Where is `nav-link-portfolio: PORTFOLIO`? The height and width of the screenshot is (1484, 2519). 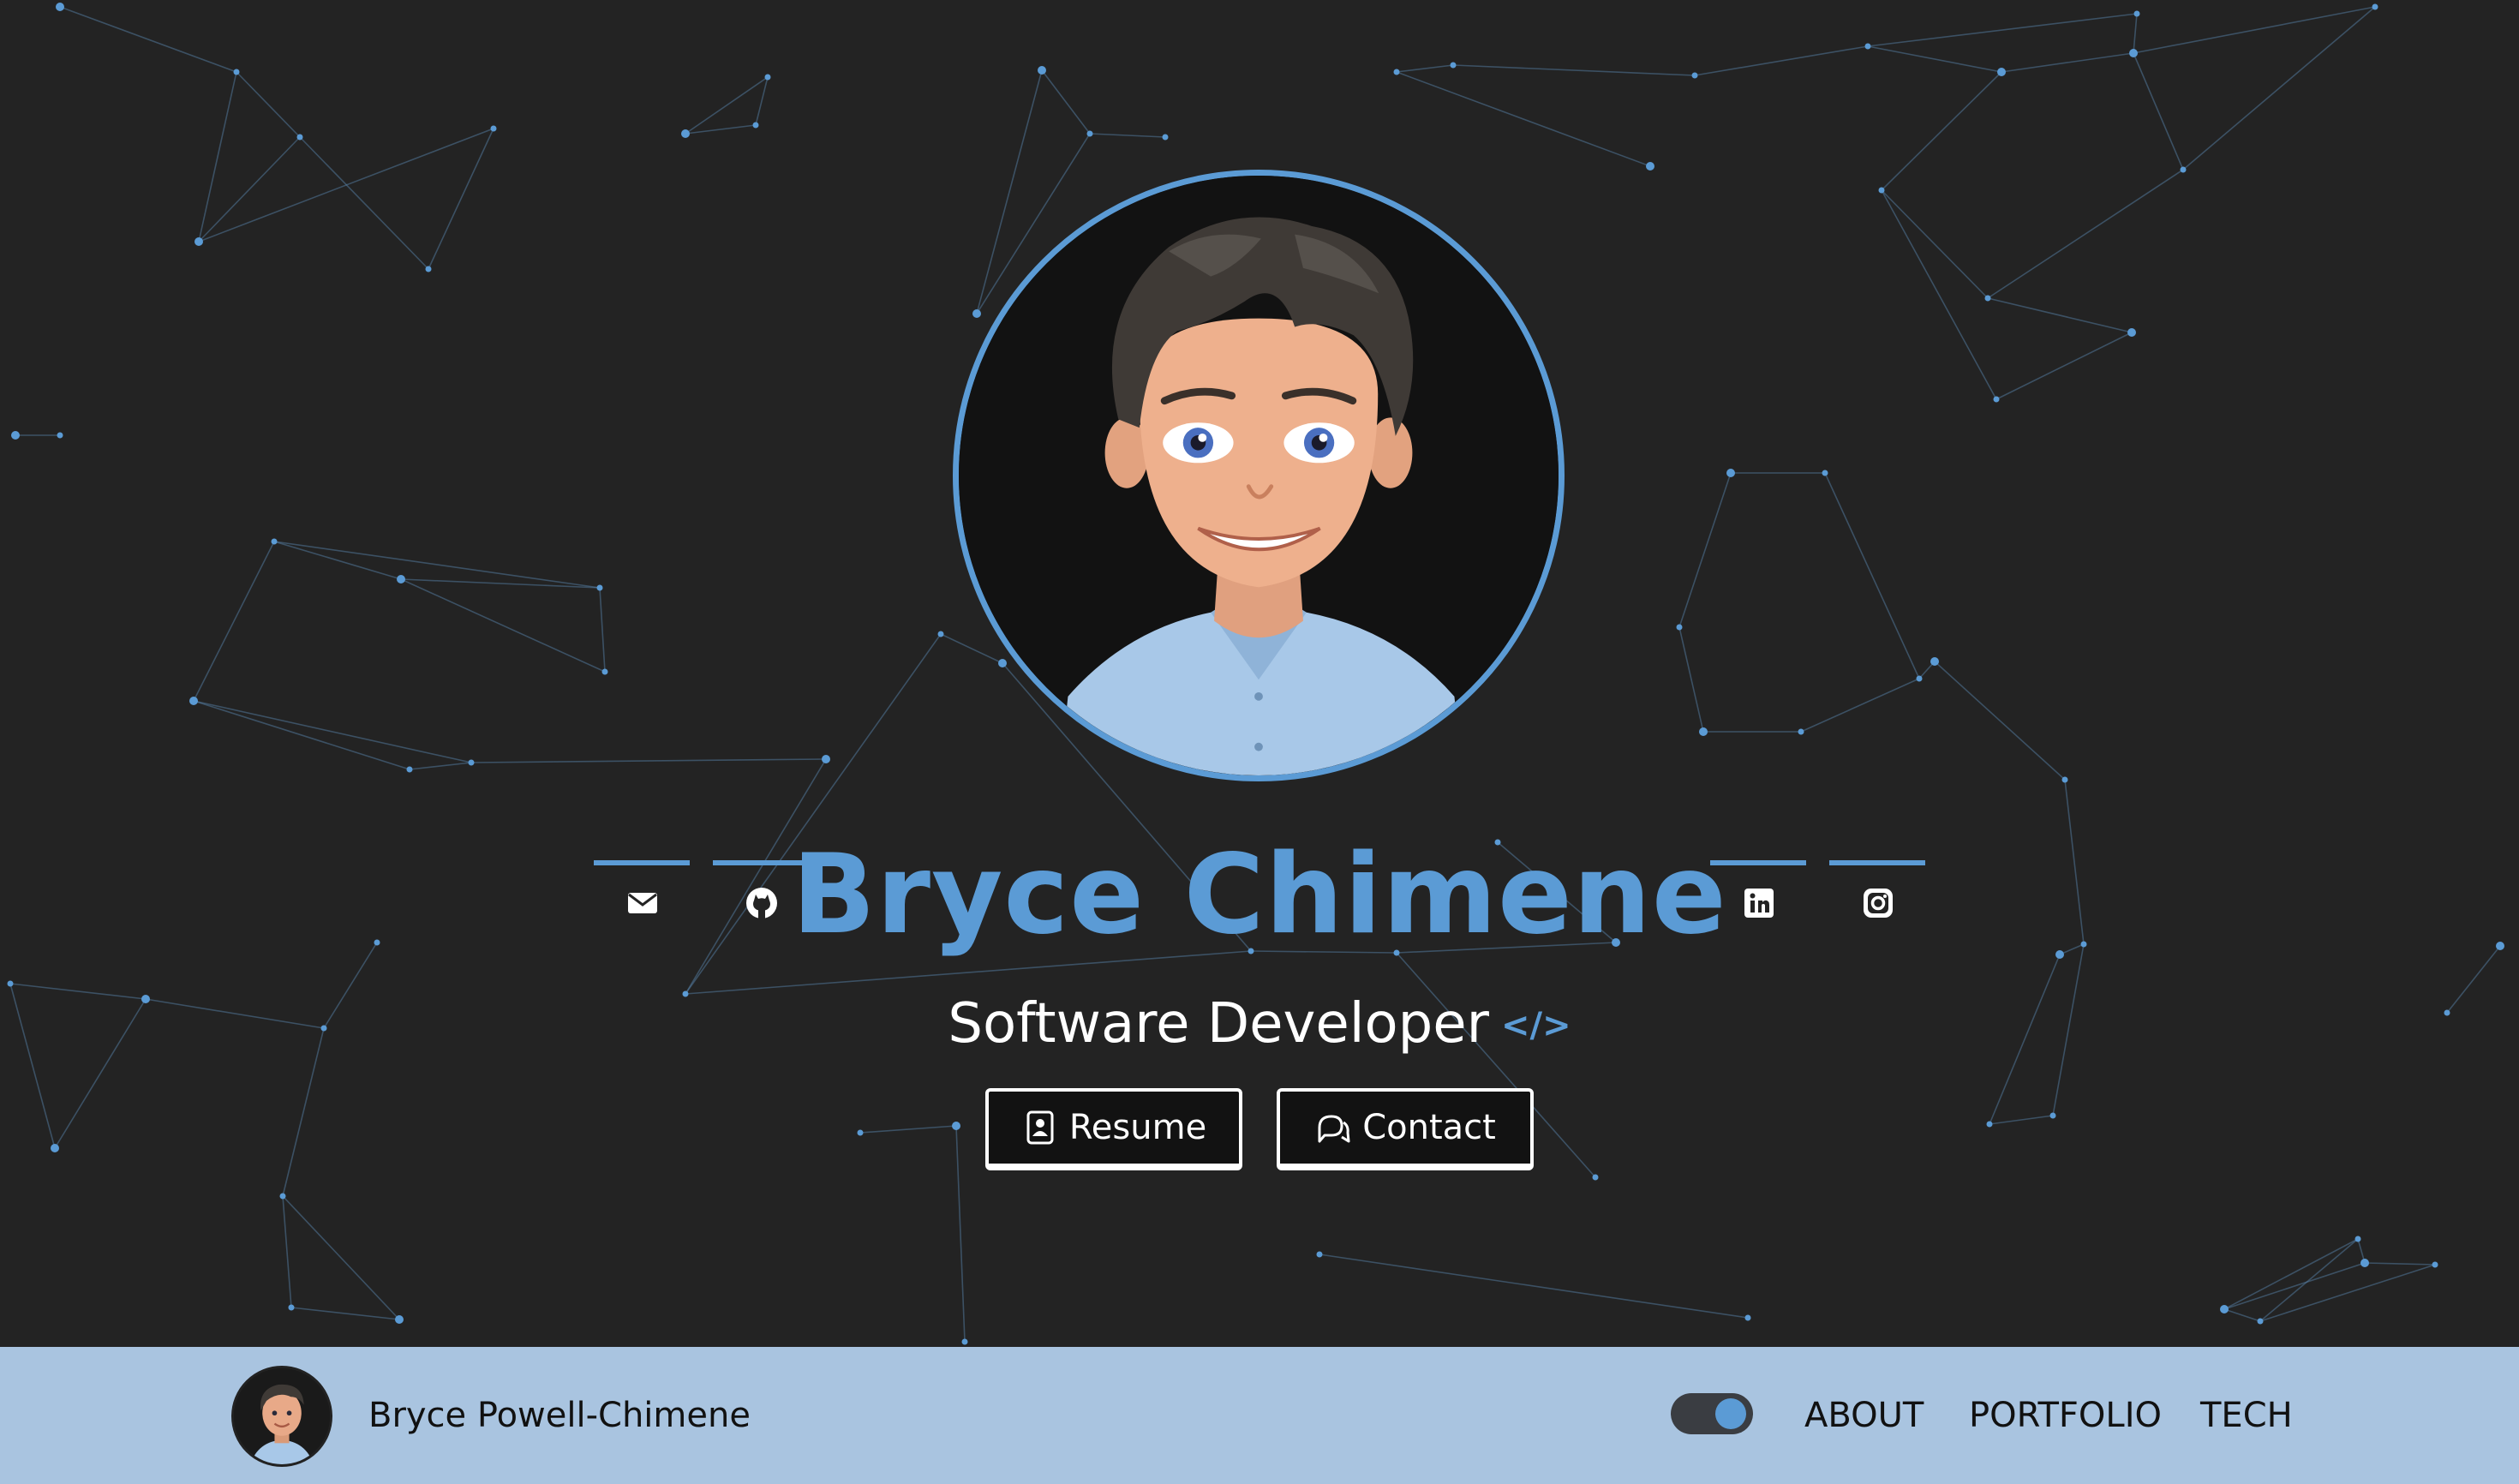 nav-link-portfolio: PORTFOLIO is located at coordinates (2065, 1415).